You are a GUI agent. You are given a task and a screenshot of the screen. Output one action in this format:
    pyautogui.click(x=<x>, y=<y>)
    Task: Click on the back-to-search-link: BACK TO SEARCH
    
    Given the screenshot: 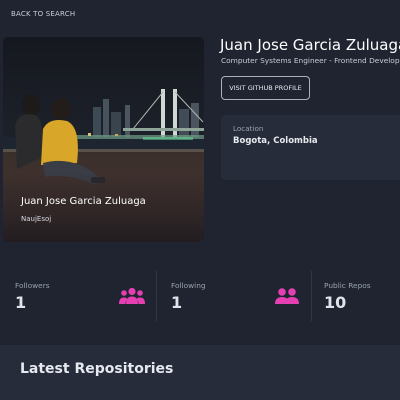 What is the action you would take?
    pyautogui.click(x=43, y=14)
    